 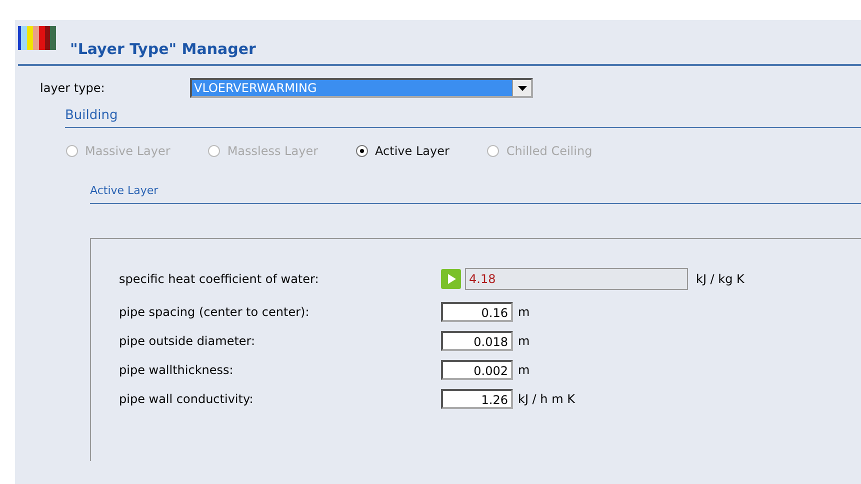 What do you see at coordinates (463, 118) in the screenshot?
I see `section-heading: Building` at bounding box center [463, 118].